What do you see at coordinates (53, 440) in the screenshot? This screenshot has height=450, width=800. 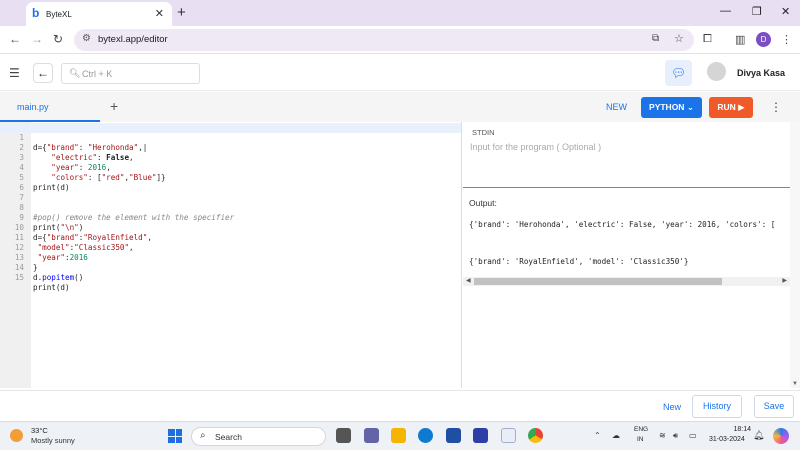 I see `weather-condition: Mostly sunny` at bounding box center [53, 440].